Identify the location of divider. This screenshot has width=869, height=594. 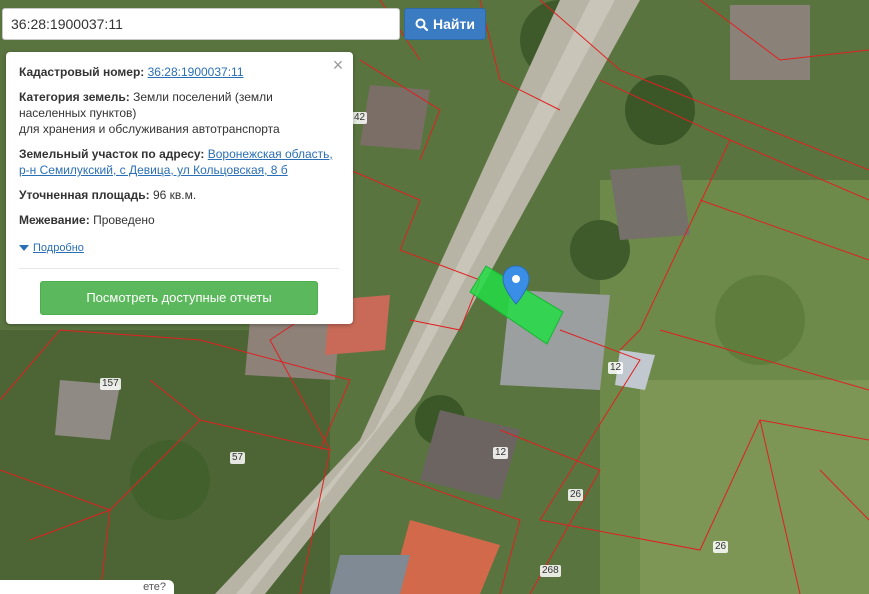
(179, 268).